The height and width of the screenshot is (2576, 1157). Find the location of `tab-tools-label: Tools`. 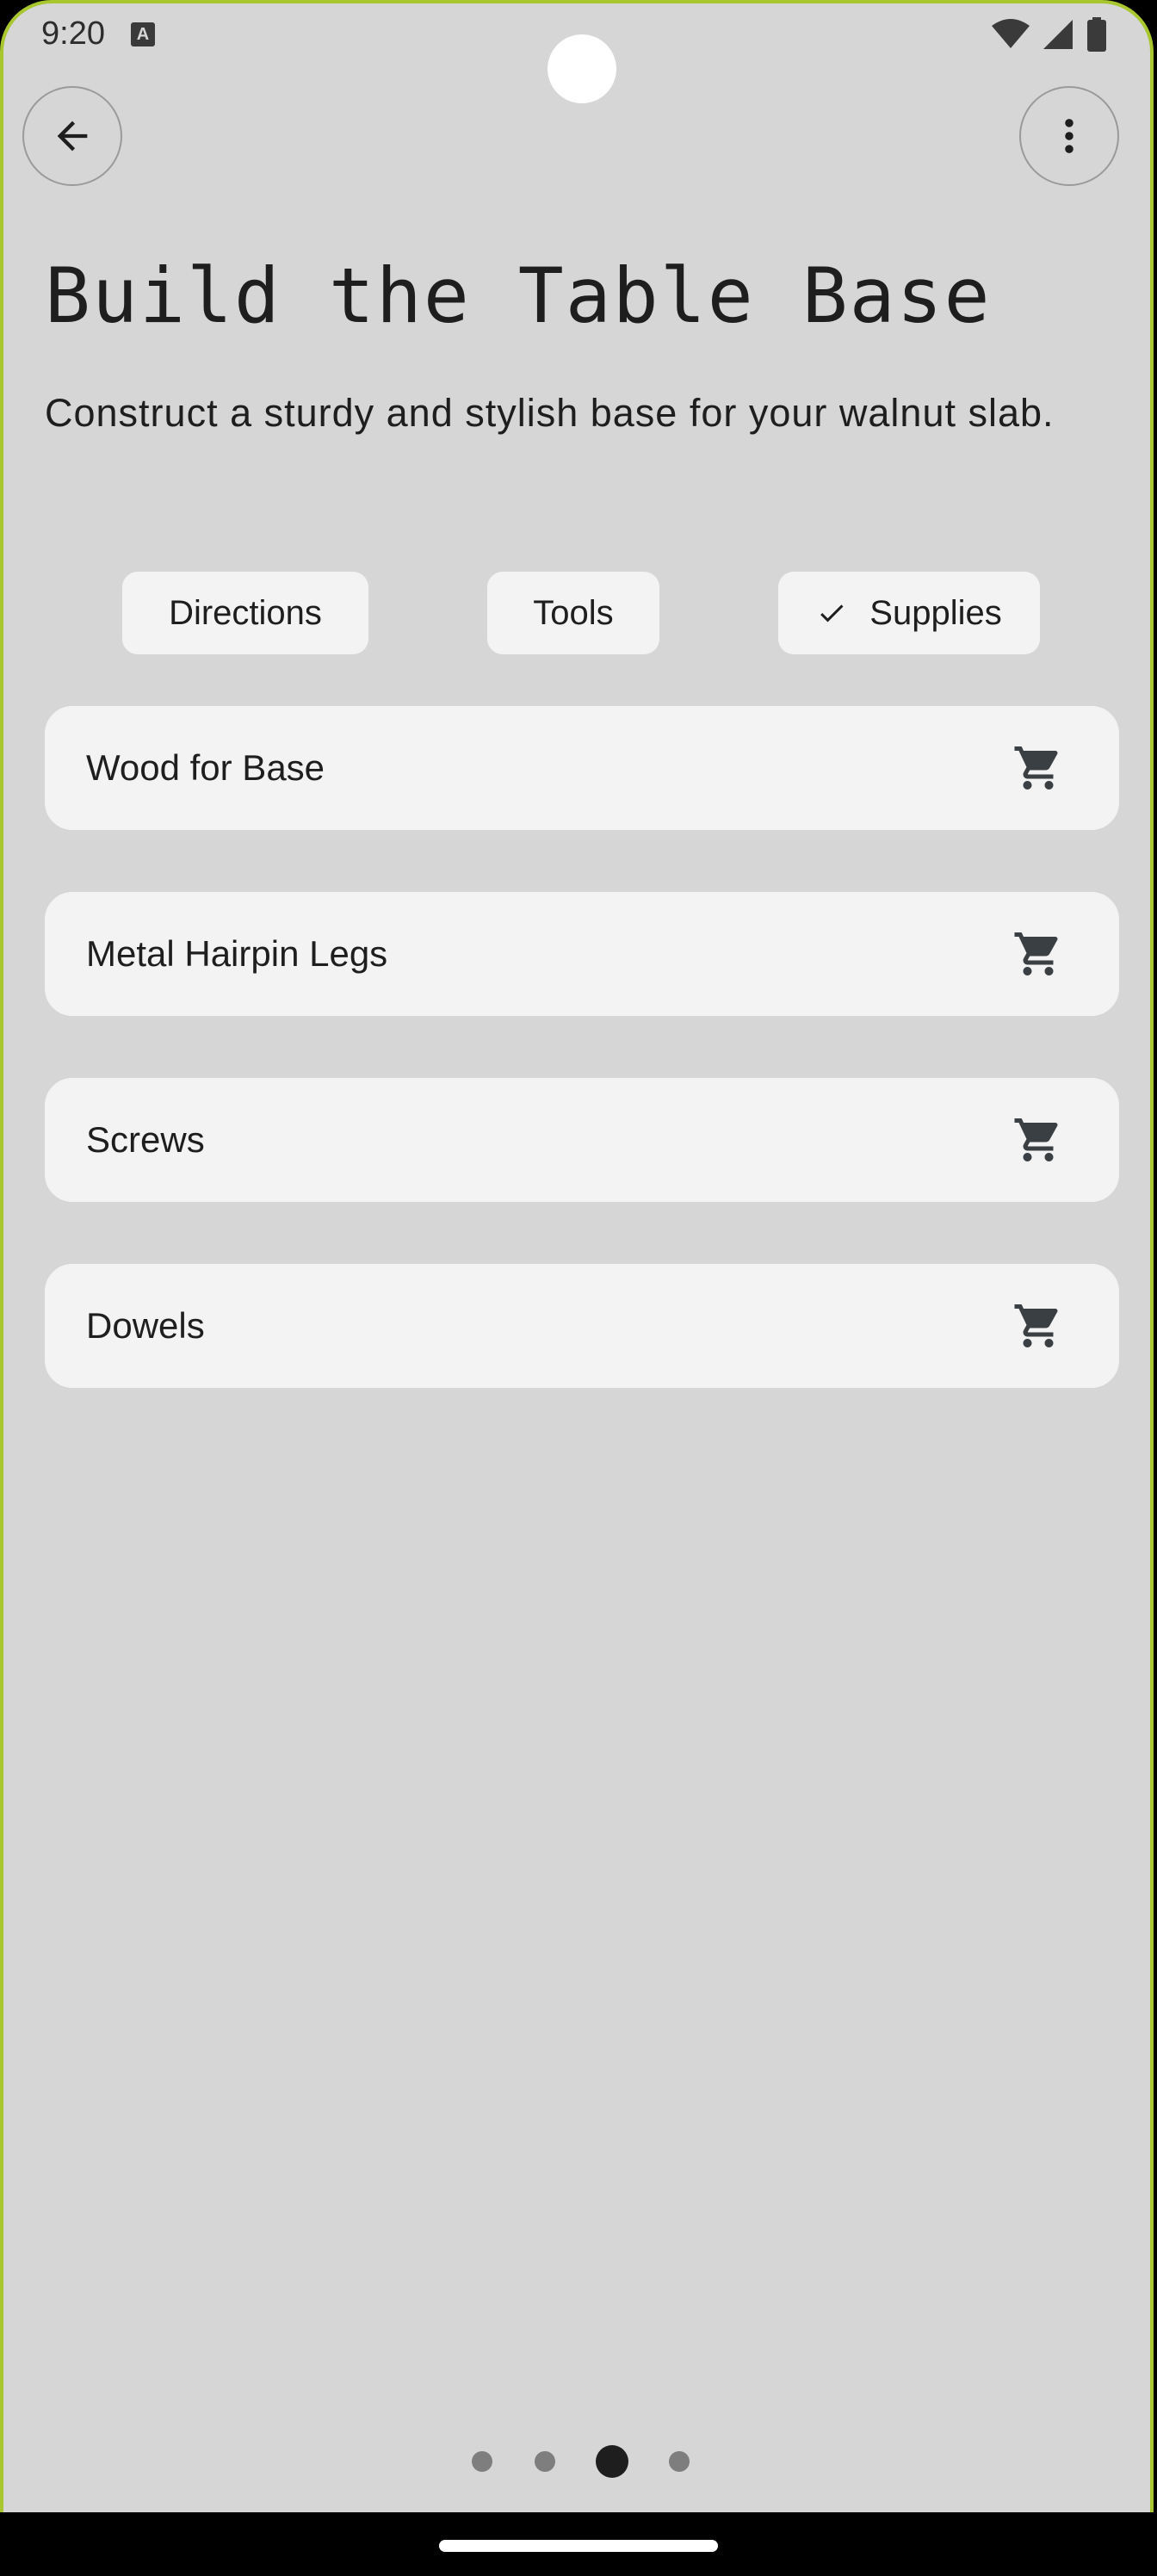

tab-tools-label: Tools is located at coordinates (573, 612).